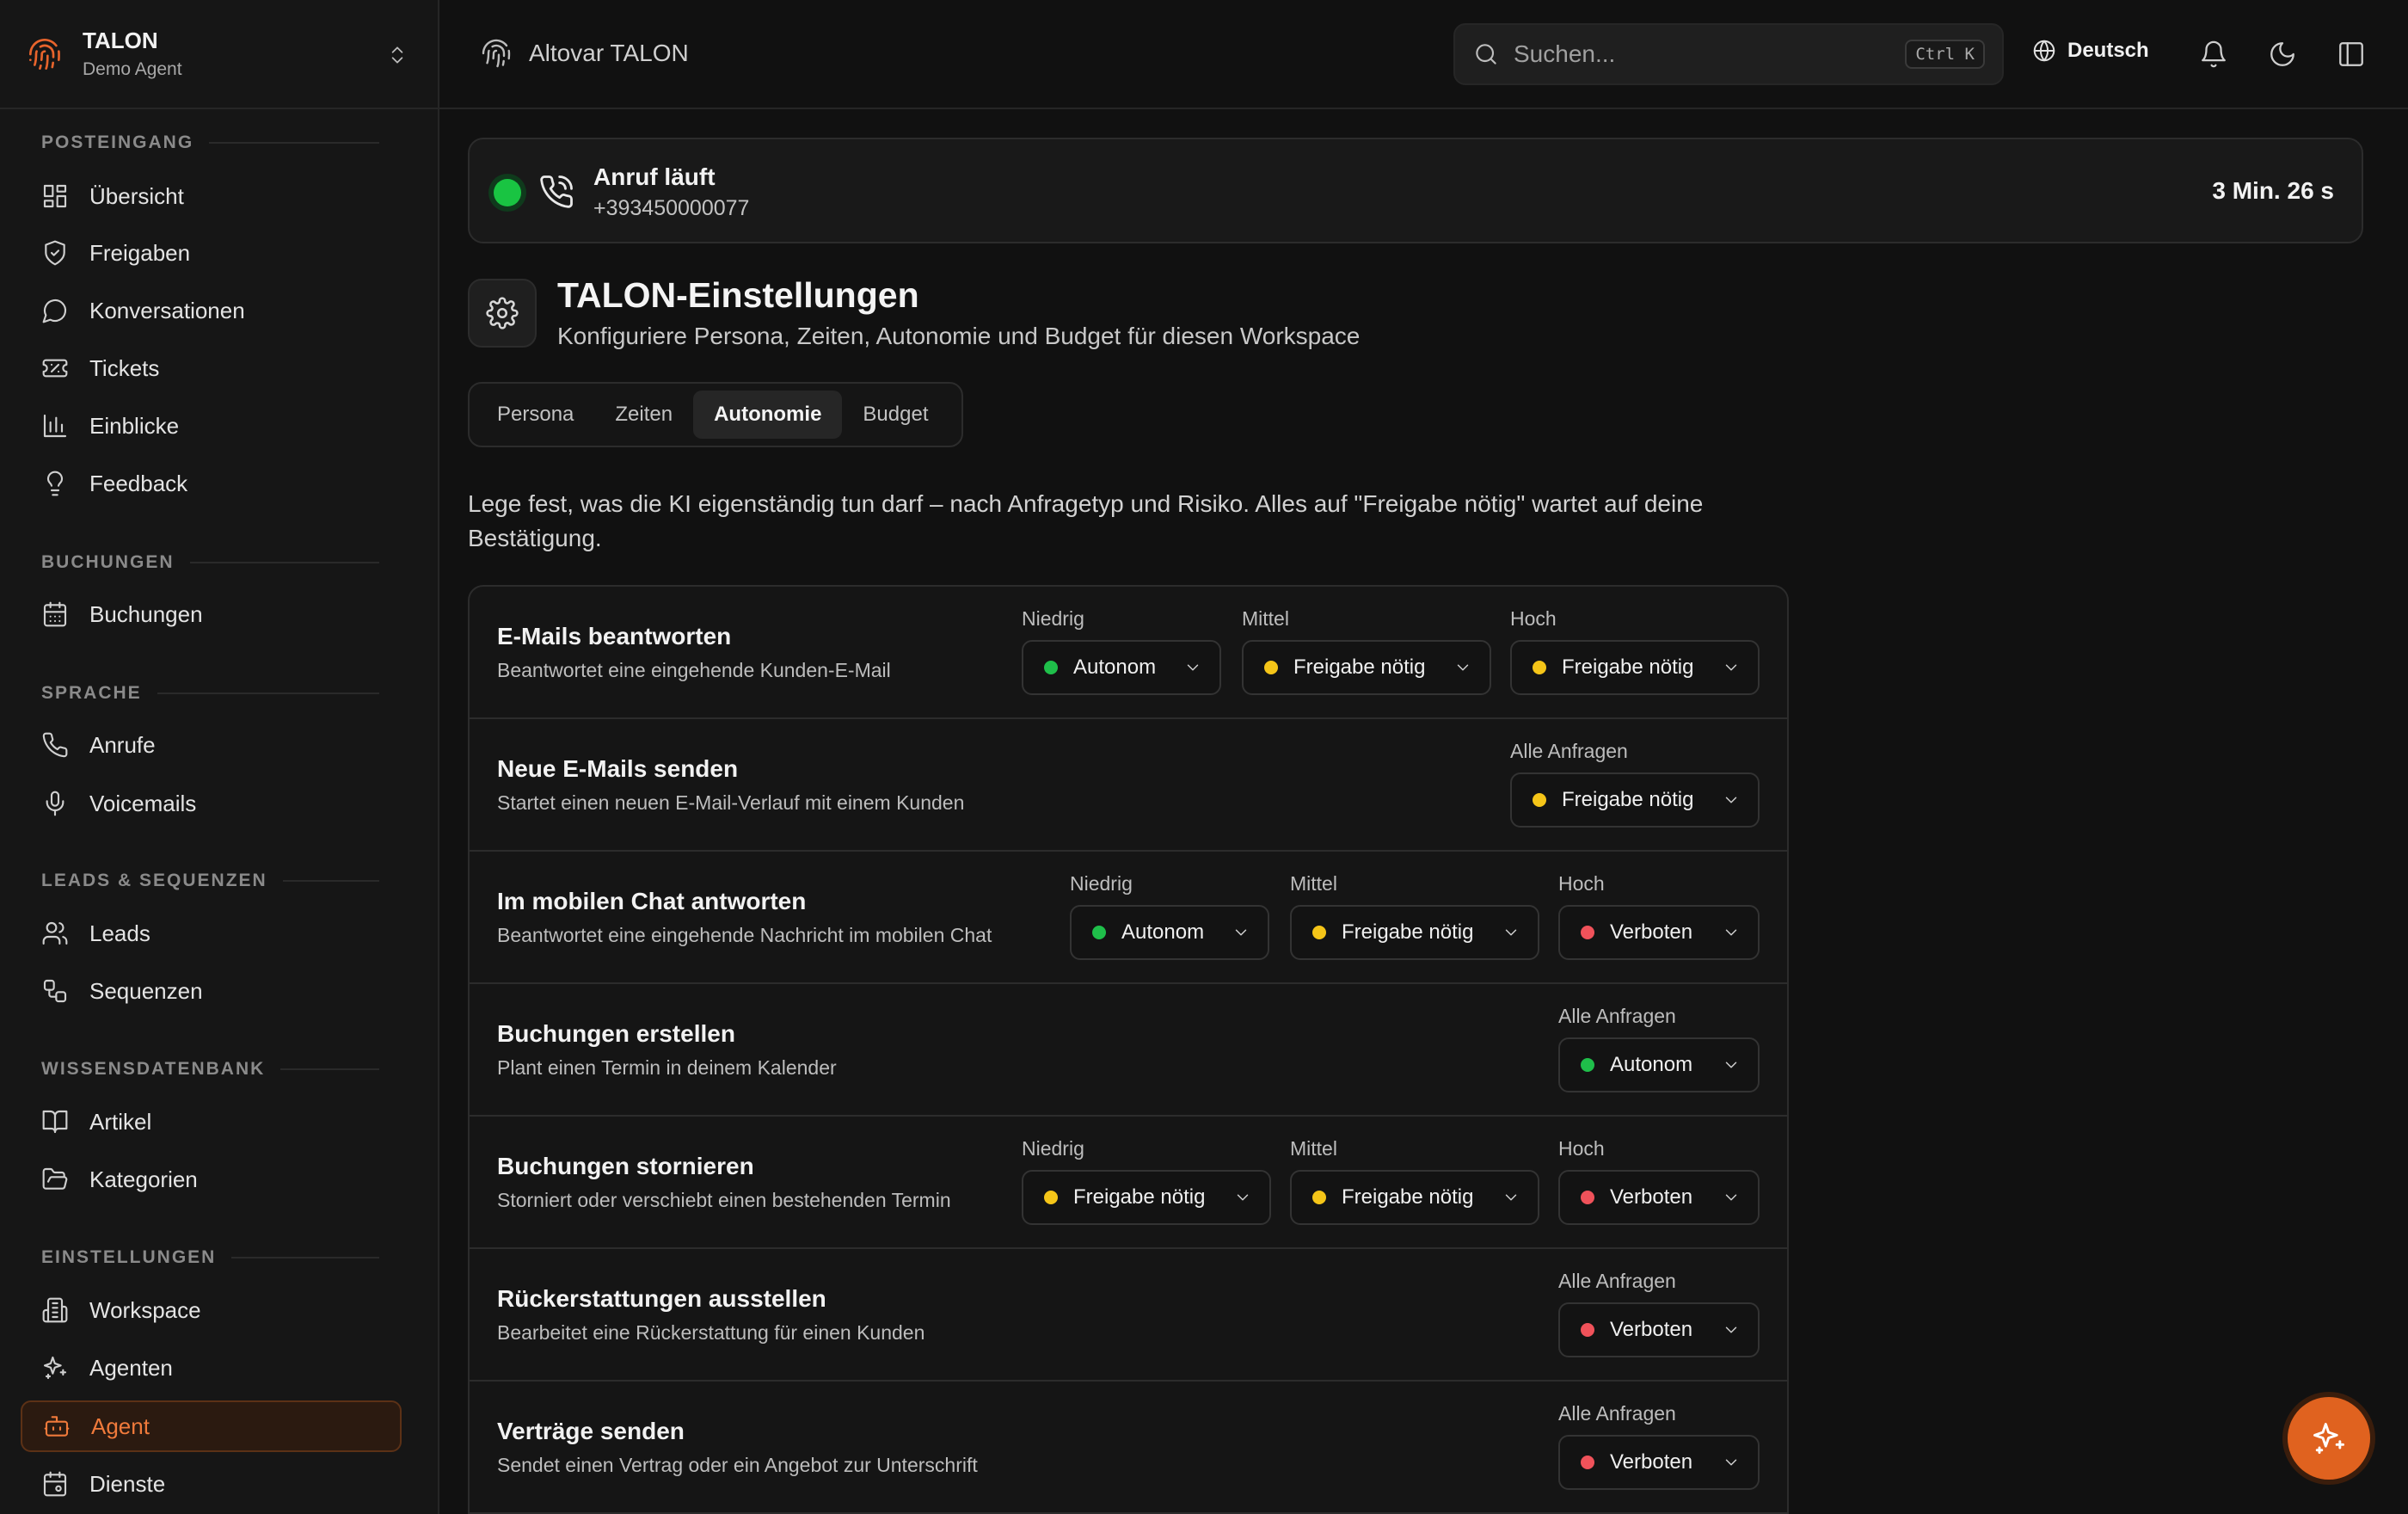 The width and height of the screenshot is (2408, 1514). I want to click on workspace-switcher: TALON Demo Agent, so click(219, 54).